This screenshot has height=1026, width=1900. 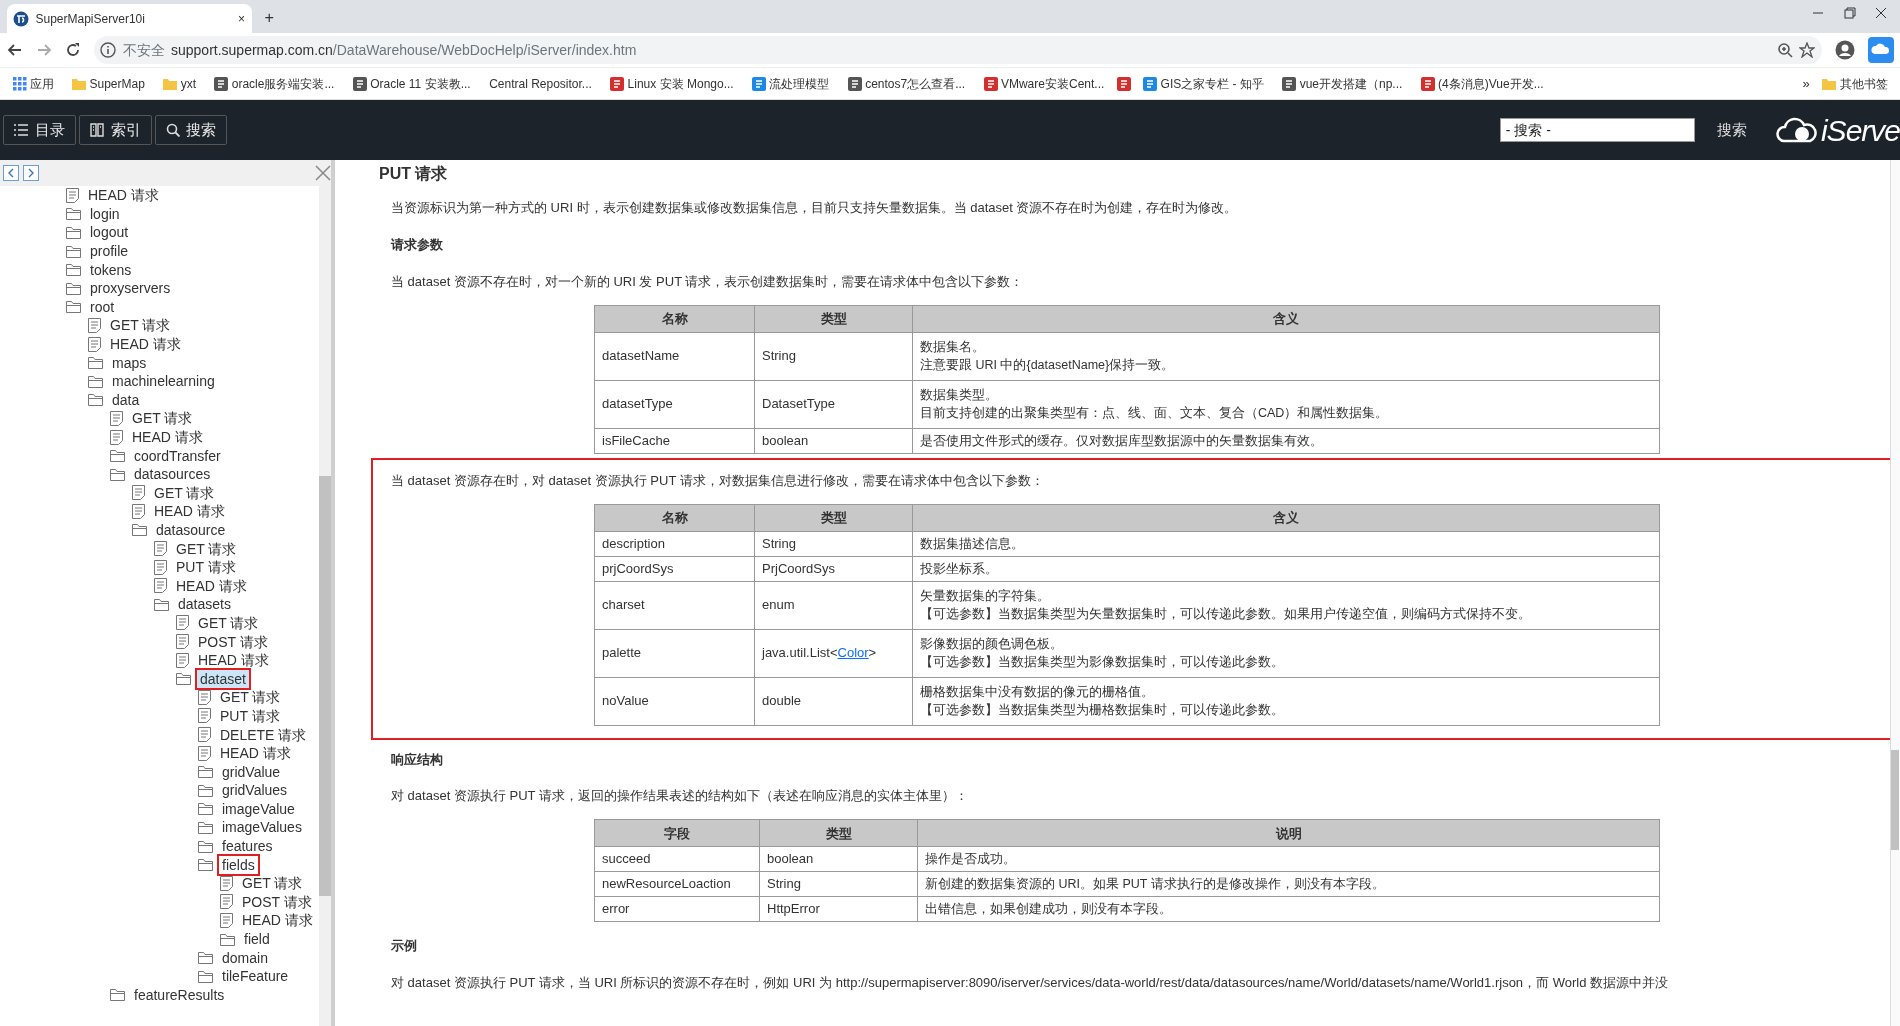 I want to click on paragraph: 当 dataset 资源不存在时，对一个新的 URI 发 PUT 请求，表示创建数据集时，需要在请求体中包含以下参数：, so click(x=708, y=281).